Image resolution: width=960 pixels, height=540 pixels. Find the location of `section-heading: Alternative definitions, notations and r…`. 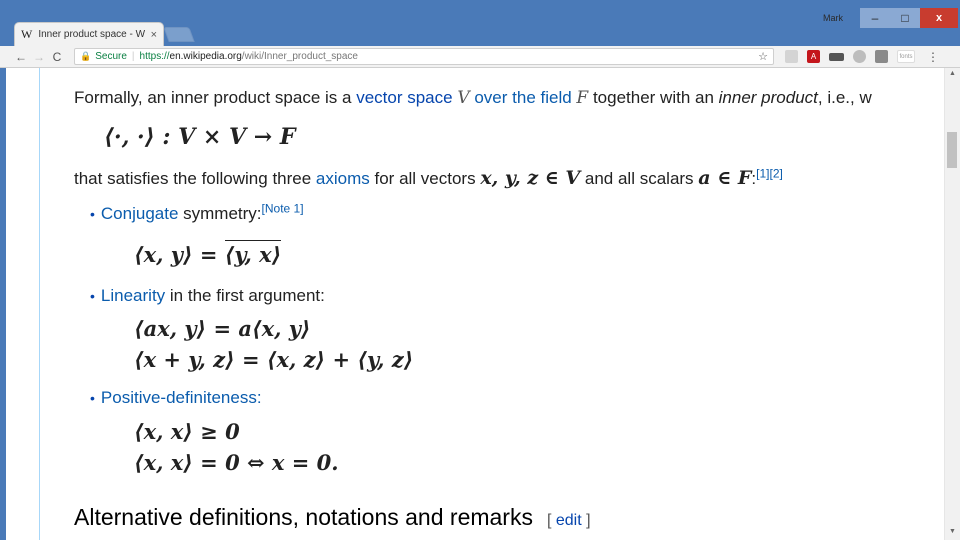

section-heading: Alternative definitions, notations and r… is located at coordinates (332, 517).